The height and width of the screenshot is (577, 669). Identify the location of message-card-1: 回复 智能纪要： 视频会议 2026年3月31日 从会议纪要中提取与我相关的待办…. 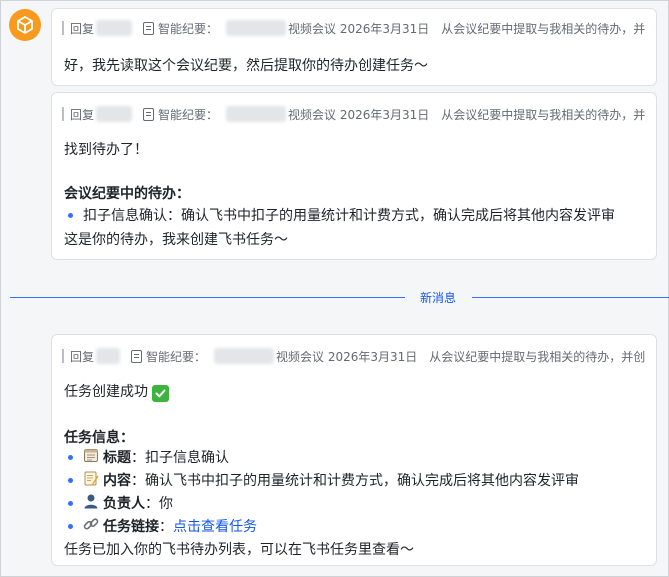
(354, 47).